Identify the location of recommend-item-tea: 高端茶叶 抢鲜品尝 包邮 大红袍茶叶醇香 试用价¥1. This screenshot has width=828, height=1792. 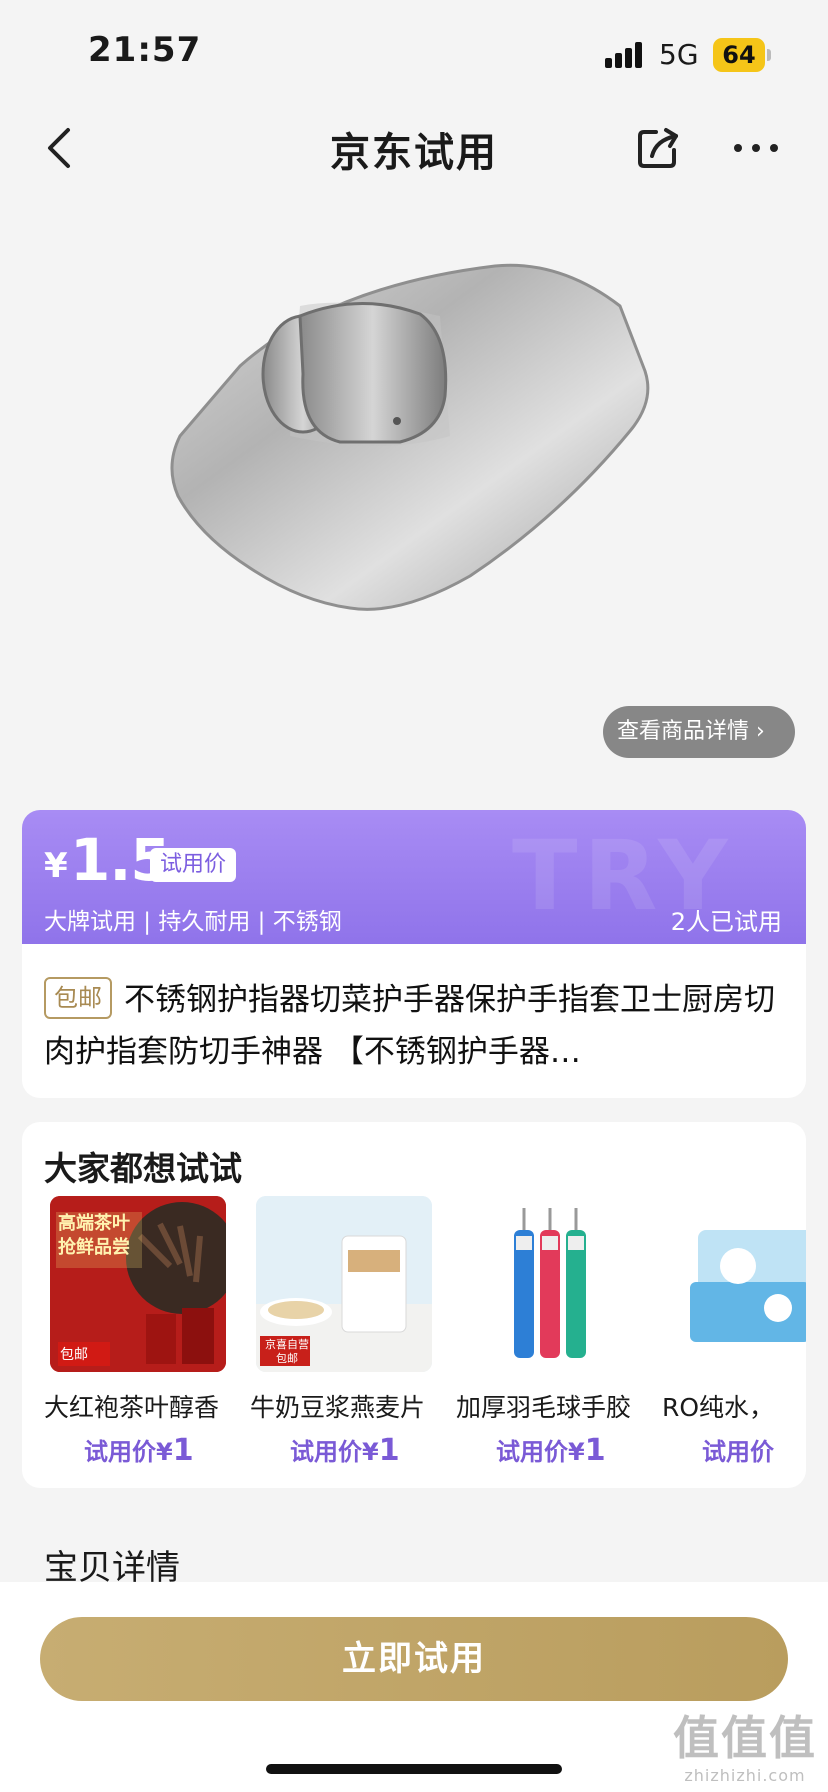
(135, 1336).